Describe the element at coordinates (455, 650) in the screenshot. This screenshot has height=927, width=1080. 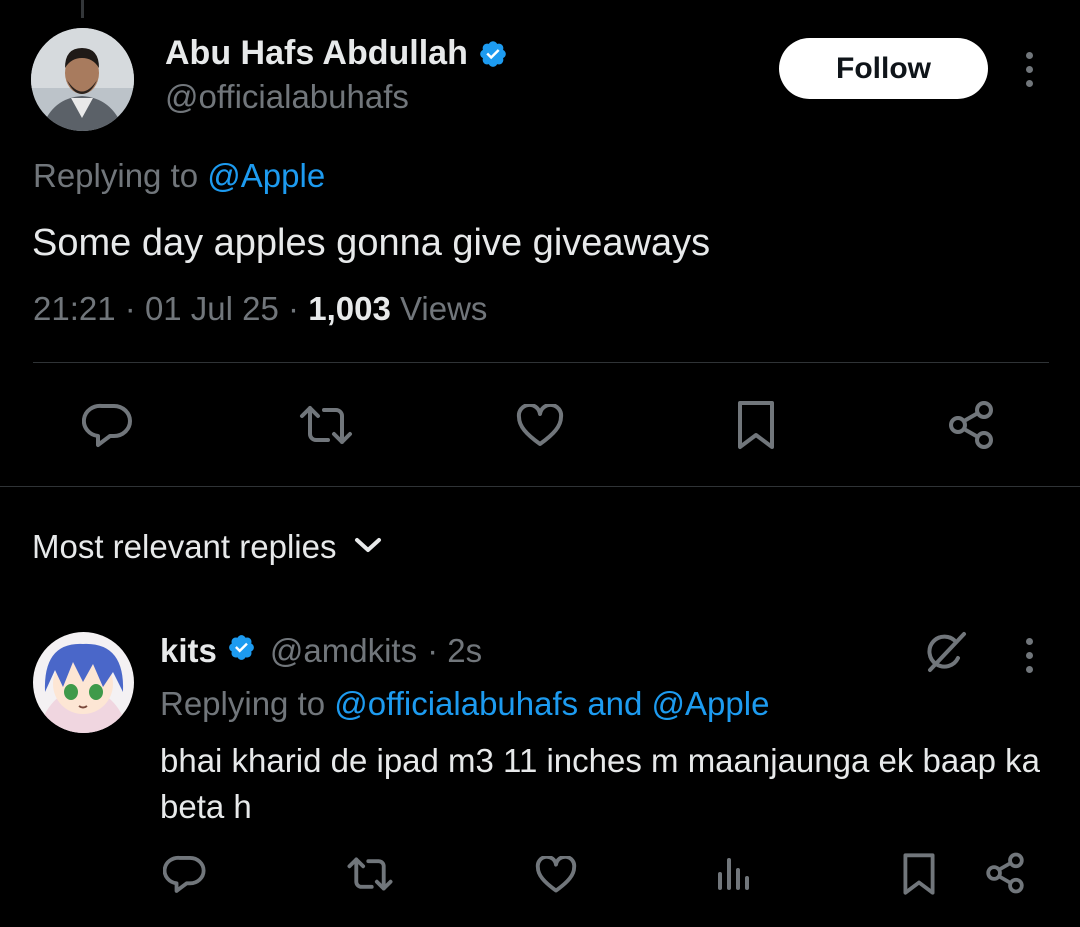
I see `reply-age: · 2s` at that location.